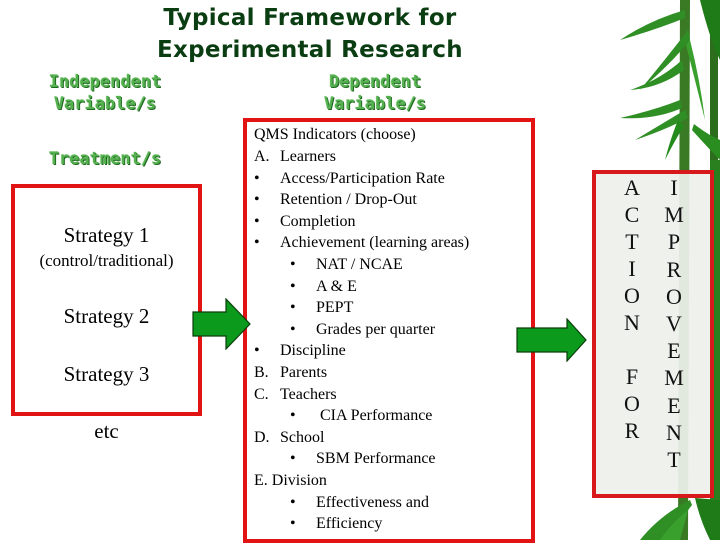 Image resolution: width=720 pixels, height=543 pixels. What do you see at coordinates (304, 372) in the screenshot?
I see `indicator-text: Parents` at bounding box center [304, 372].